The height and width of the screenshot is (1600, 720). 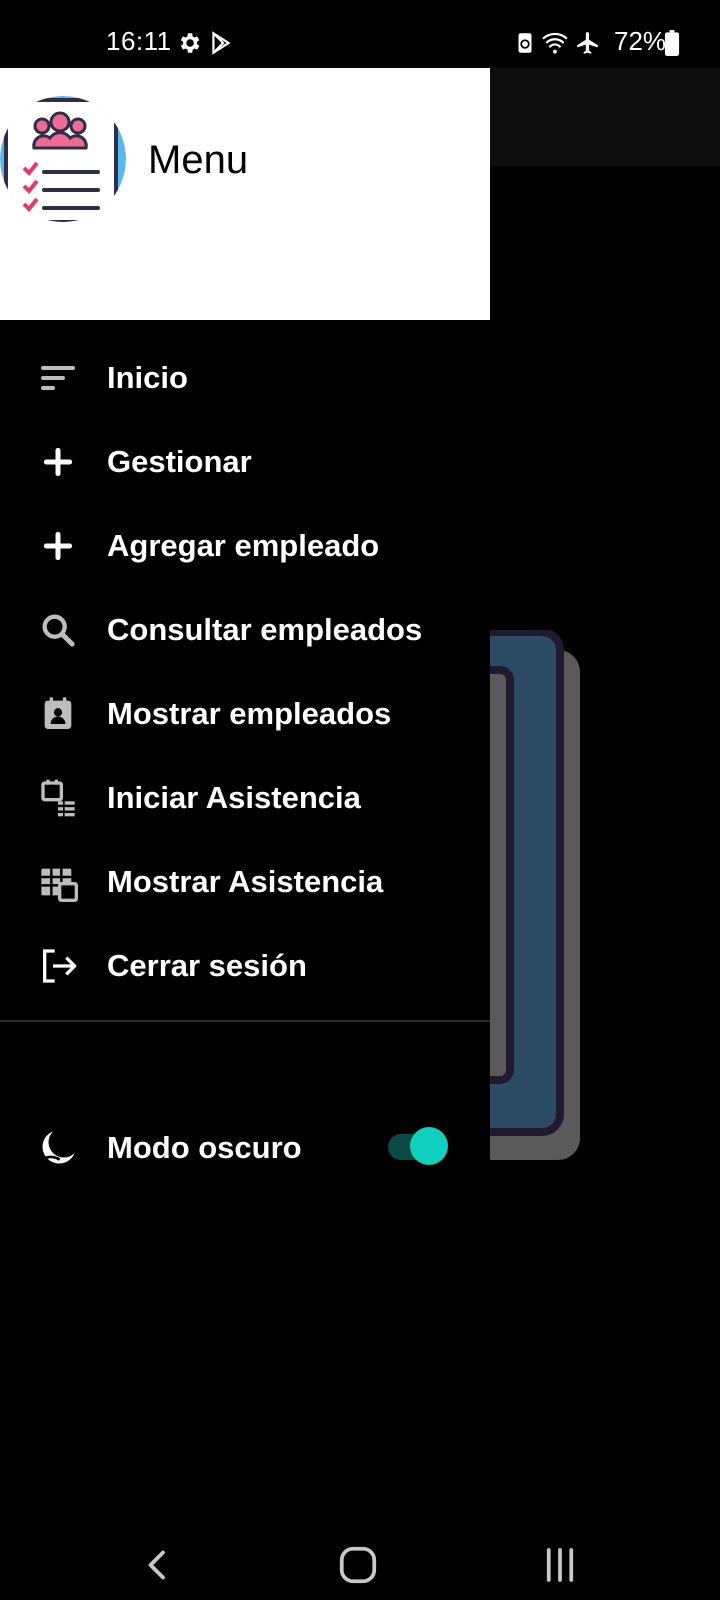 What do you see at coordinates (58, 630) in the screenshot?
I see `search-icon` at bounding box center [58, 630].